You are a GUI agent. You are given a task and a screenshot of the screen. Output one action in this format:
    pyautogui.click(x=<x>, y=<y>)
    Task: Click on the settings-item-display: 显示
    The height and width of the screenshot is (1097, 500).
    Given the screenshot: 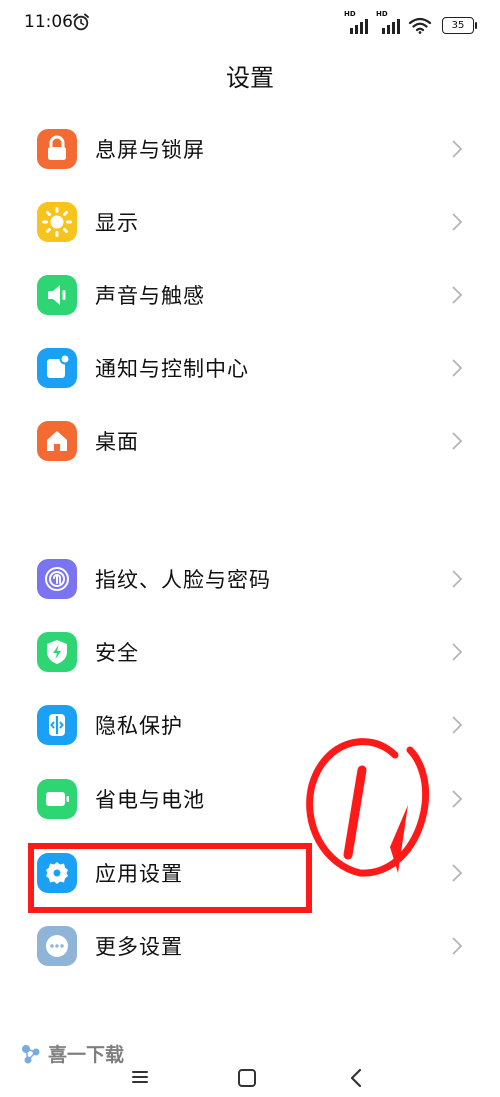 What is the action you would take?
    pyautogui.click(x=250, y=222)
    